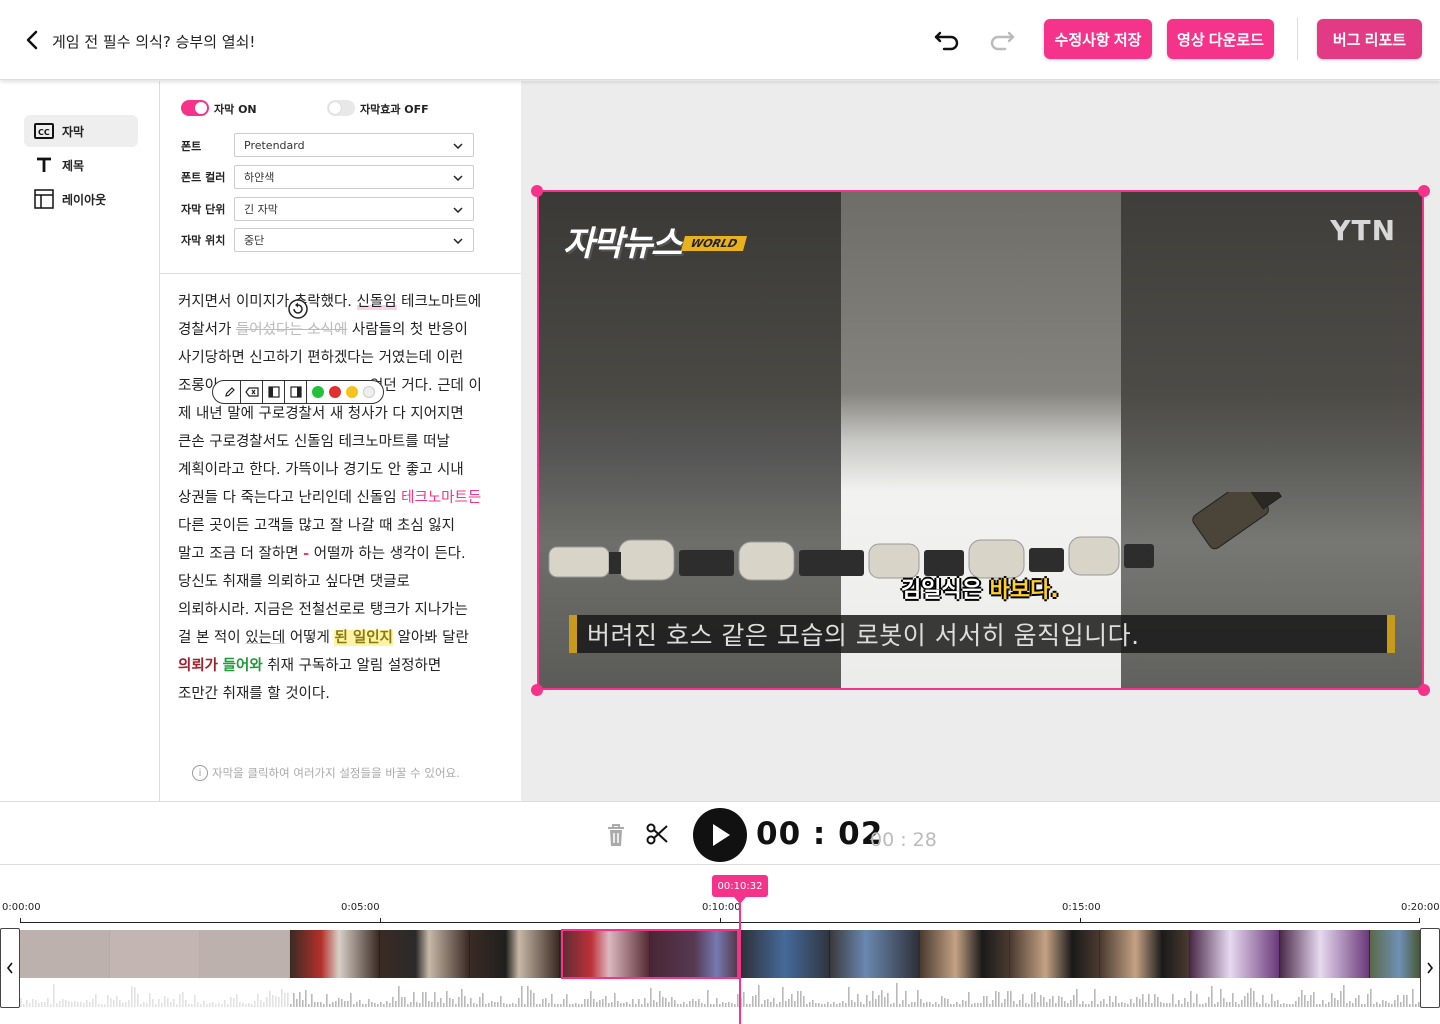 The width and height of the screenshot is (1440, 1024). I want to click on resize-handle-top-left, so click(537, 191).